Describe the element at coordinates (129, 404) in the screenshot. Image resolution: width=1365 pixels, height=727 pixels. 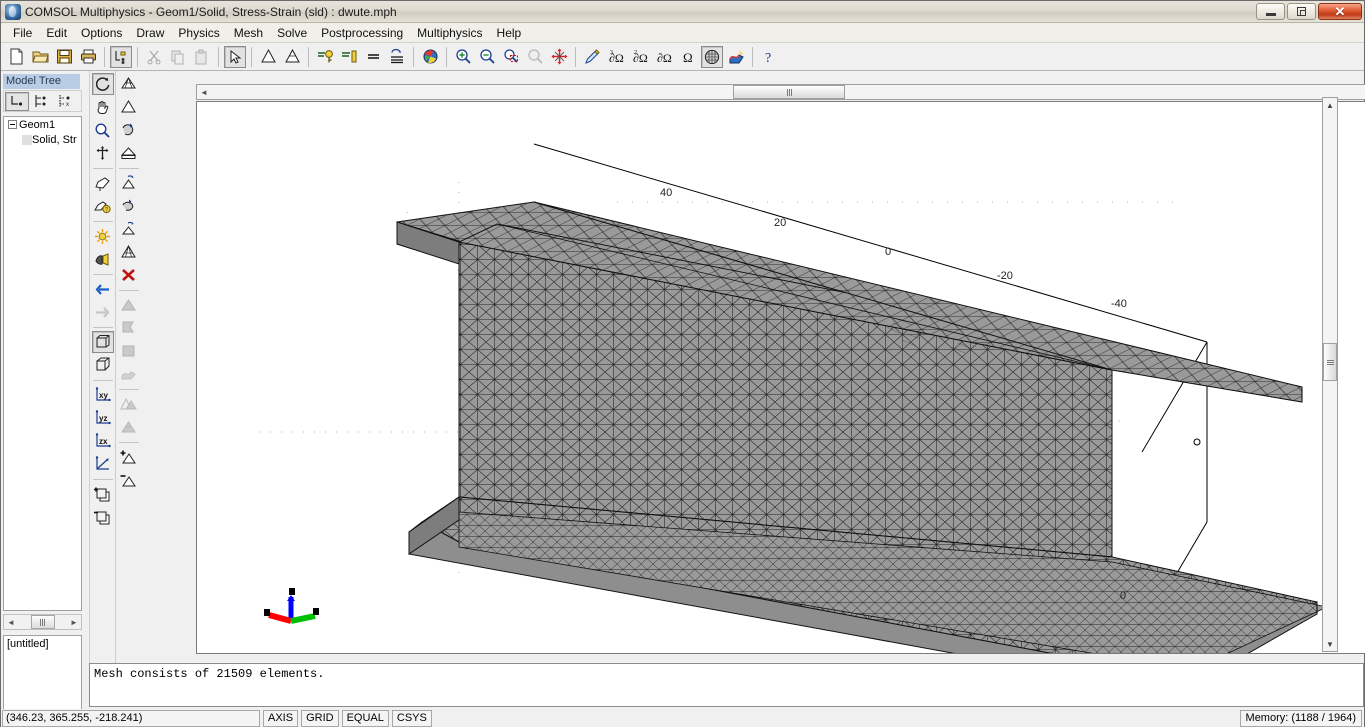
I see `mesh-stat-1-icon` at that location.